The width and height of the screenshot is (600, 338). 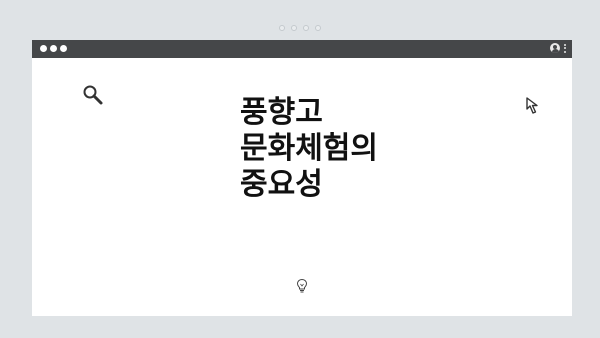 I want to click on close-dot, so click(x=43, y=48).